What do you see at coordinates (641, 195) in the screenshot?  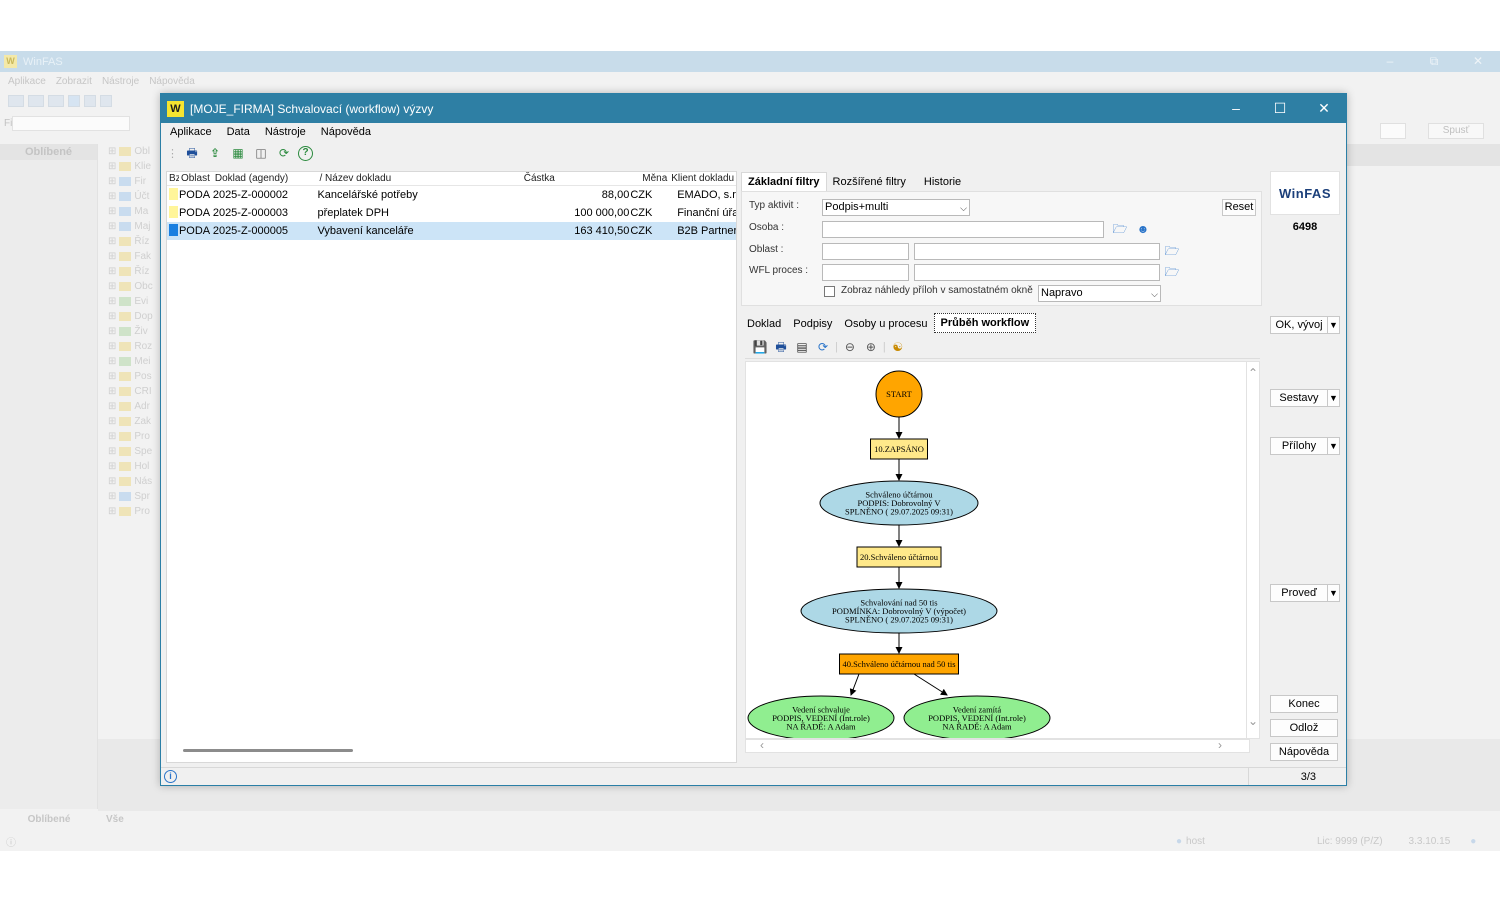 I see `cell-mena: CZK` at bounding box center [641, 195].